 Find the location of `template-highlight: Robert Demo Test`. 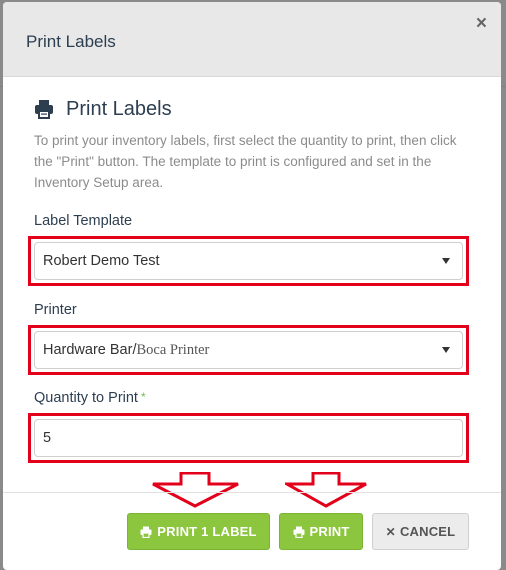

template-highlight: Robert Demo Test is located at coordinates (248, 261).